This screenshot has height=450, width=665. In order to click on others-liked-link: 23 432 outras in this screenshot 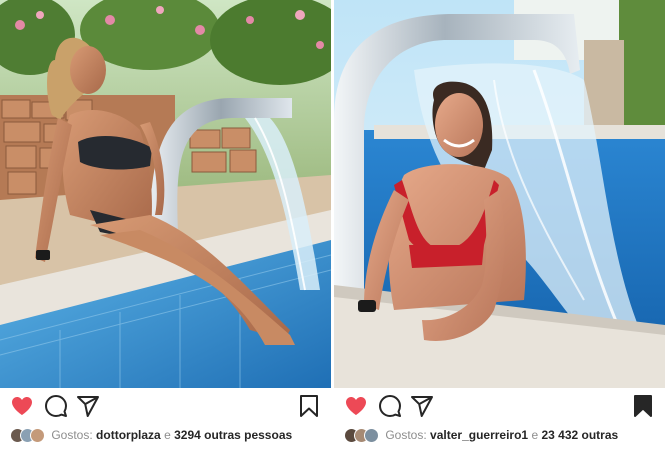, I will do `click(579, 435)`.